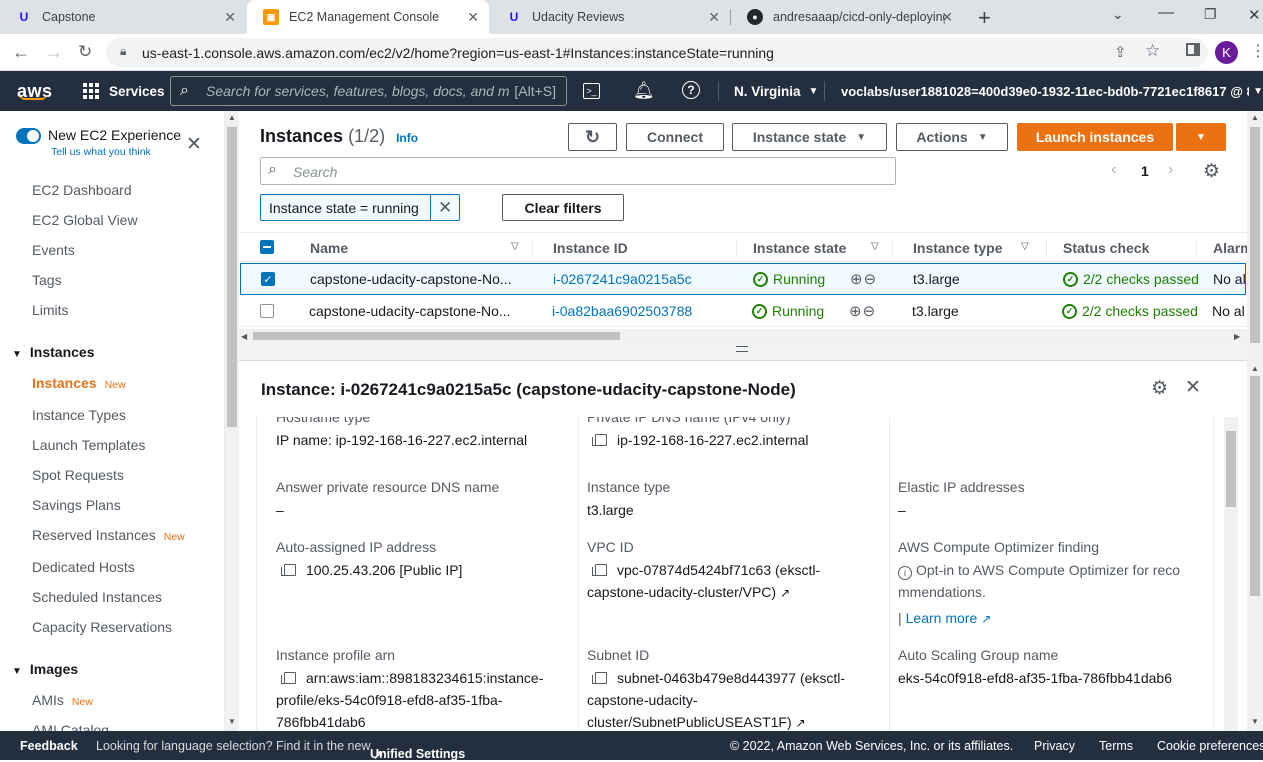 This screenshot has height=762, width=1263. Describe the element at coordinates (856, 279) in the screenshot. I see `zoom-in-icon: ⊕` at that location.